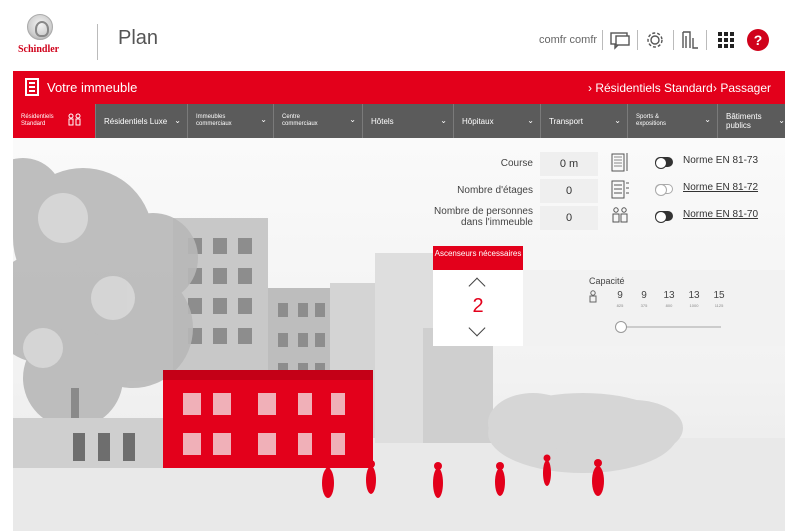 Image resolution: width=785 pixels, height=531 pixels. I want to click on person-icon, so click(593, 296).